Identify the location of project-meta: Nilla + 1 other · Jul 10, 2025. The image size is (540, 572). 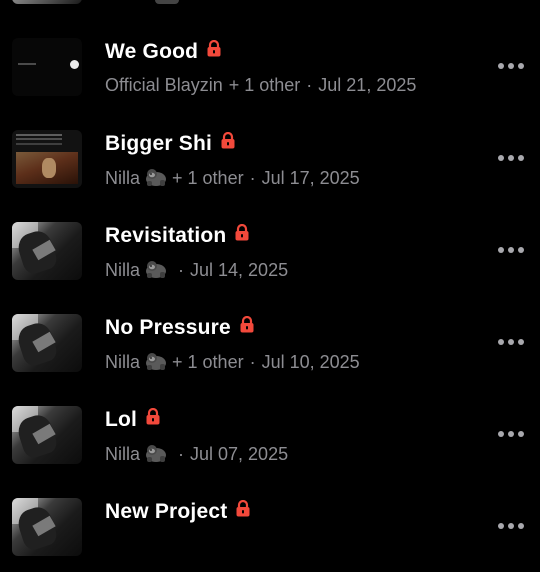
(232, 362).